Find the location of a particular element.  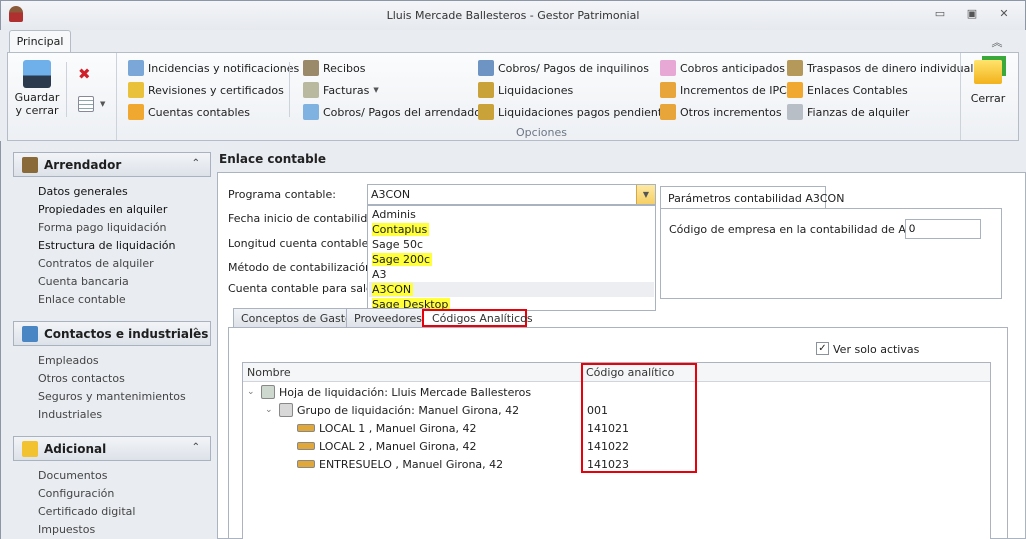

params-tab: Parámetros contabilidad A3CON is located at coordinates (752, 197).